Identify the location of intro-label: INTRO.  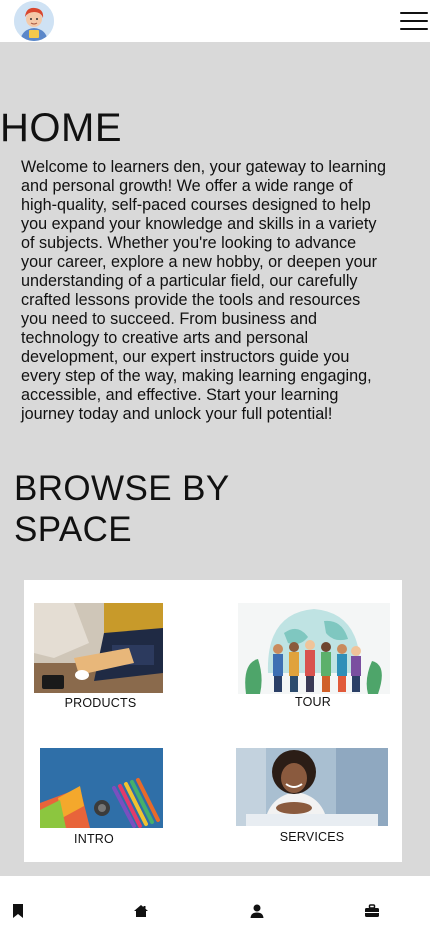
(94, 839).